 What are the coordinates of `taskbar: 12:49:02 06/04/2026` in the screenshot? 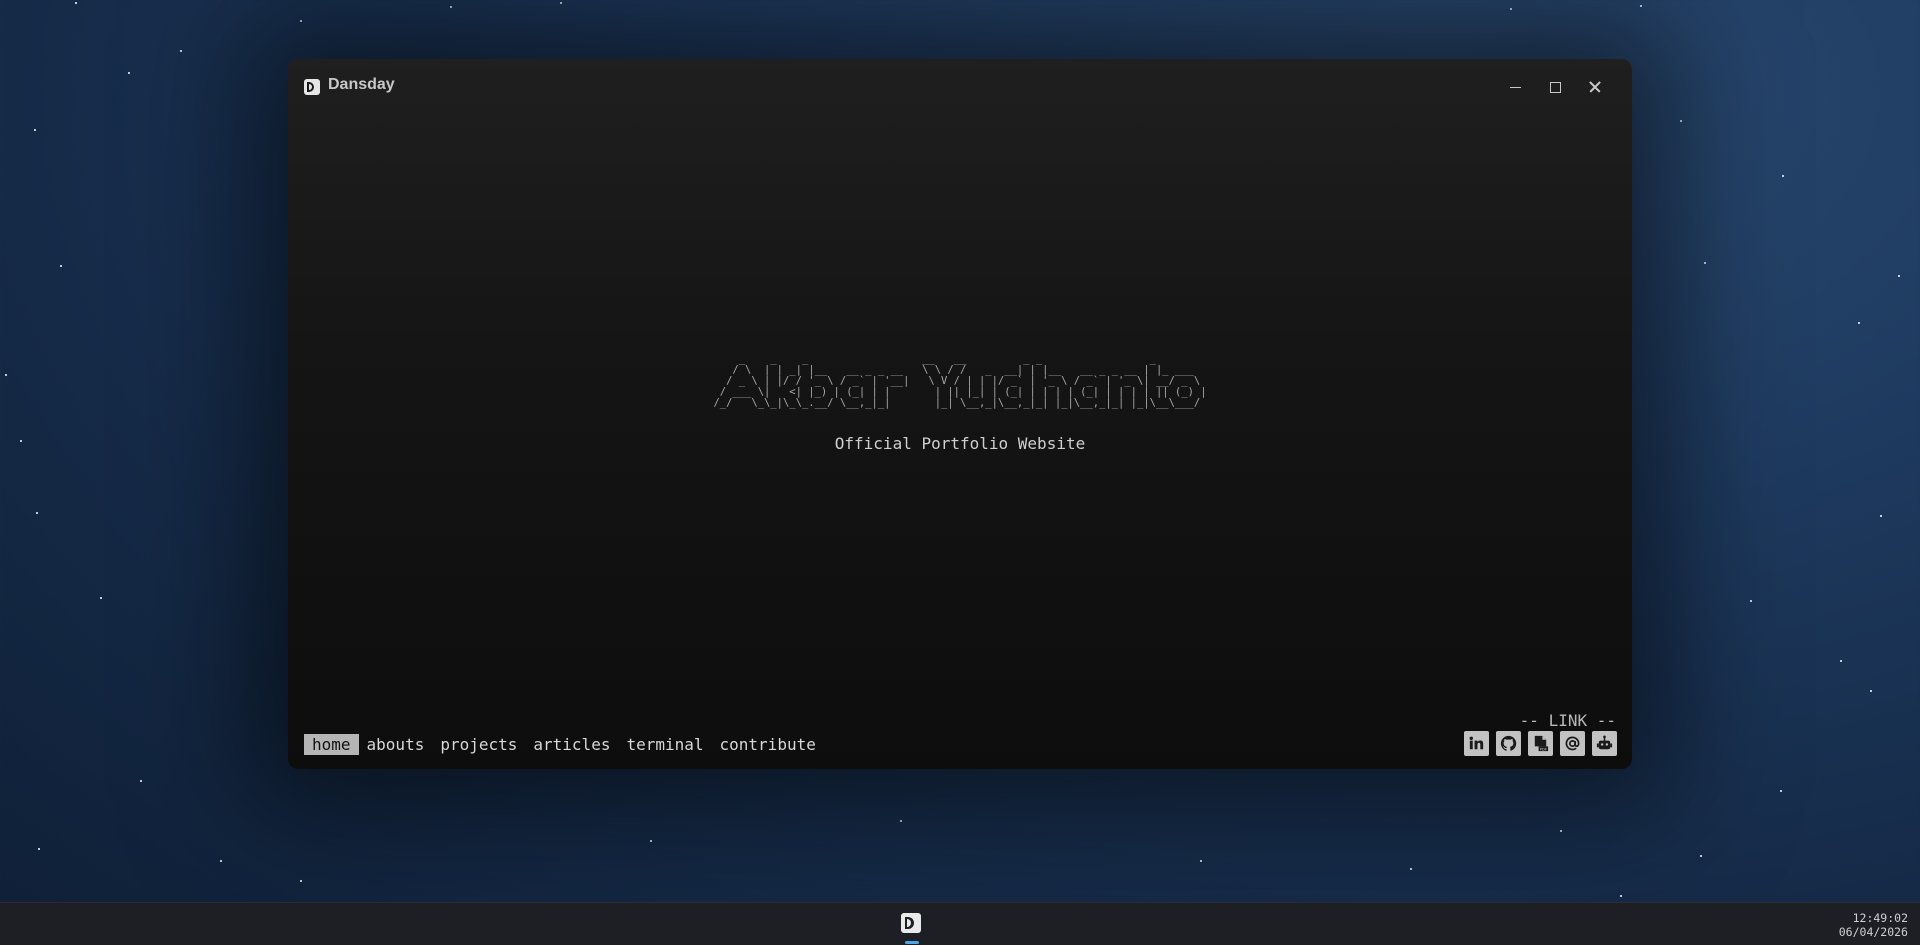 It's located at (960, 923).